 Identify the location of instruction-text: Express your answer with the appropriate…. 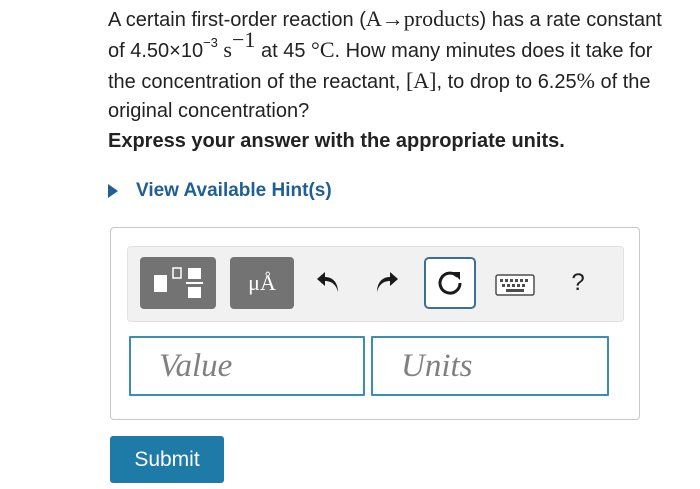
(336, 141).